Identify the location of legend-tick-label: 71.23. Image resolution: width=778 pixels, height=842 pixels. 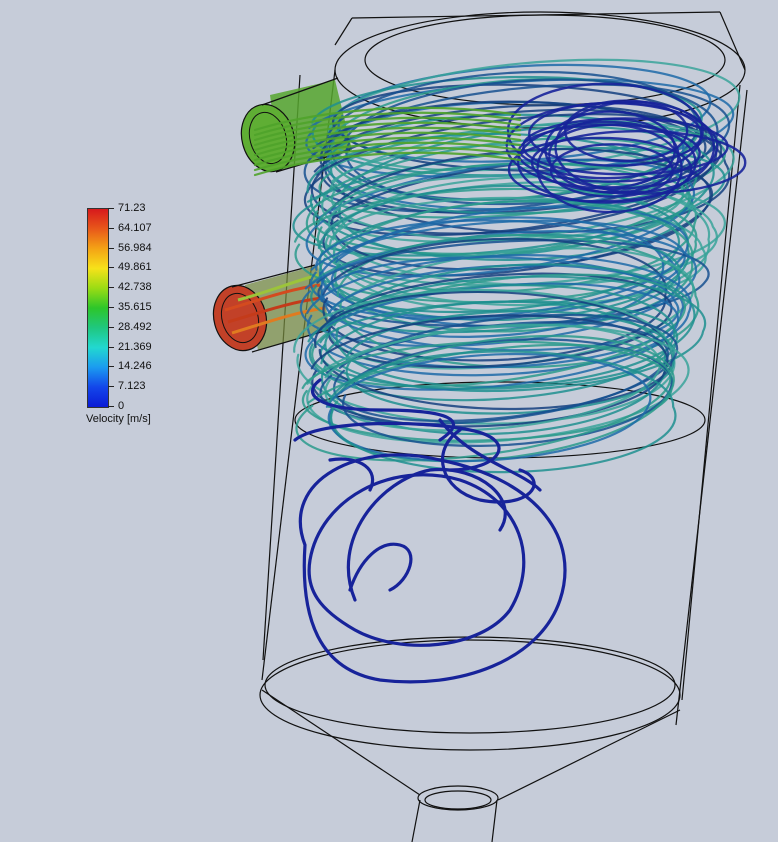
(132, 208).